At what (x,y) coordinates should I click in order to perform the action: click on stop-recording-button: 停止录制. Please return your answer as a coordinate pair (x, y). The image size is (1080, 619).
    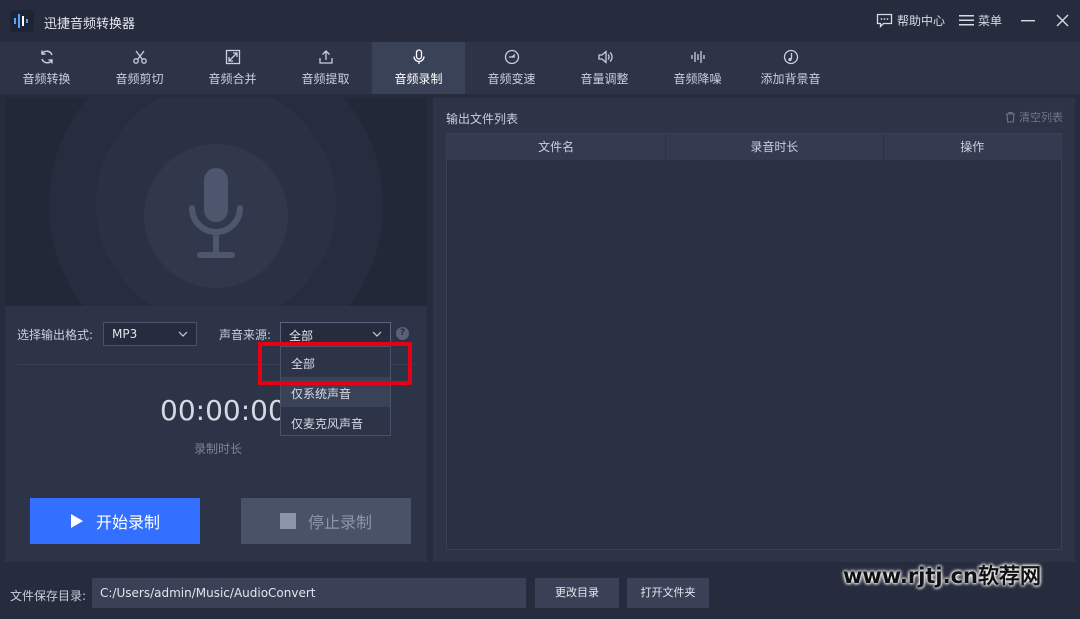
    Looking at the image, I should click on (326, 521).